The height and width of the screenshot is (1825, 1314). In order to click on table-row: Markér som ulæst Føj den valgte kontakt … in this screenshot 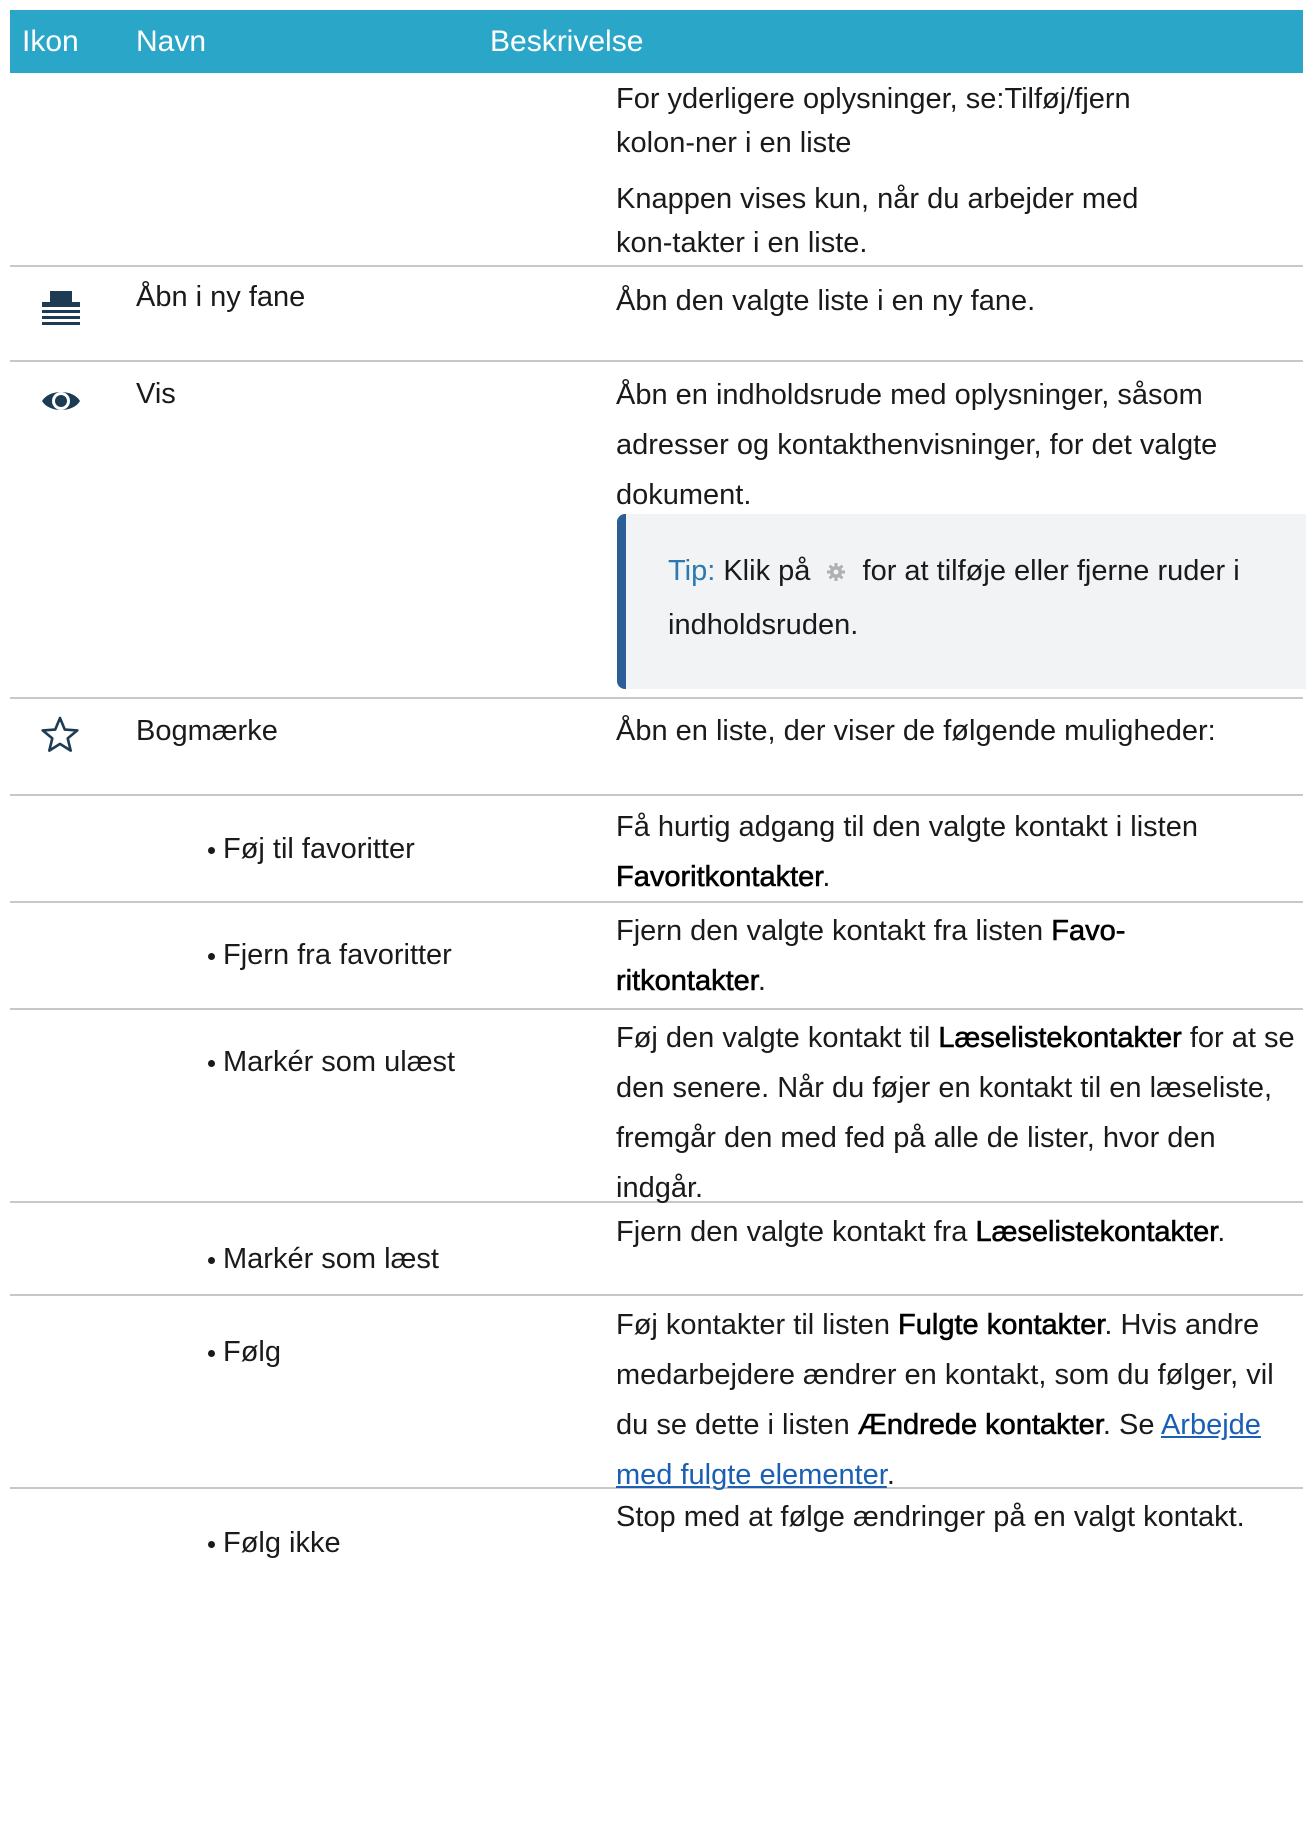, I will do `click(656, 1107)`.